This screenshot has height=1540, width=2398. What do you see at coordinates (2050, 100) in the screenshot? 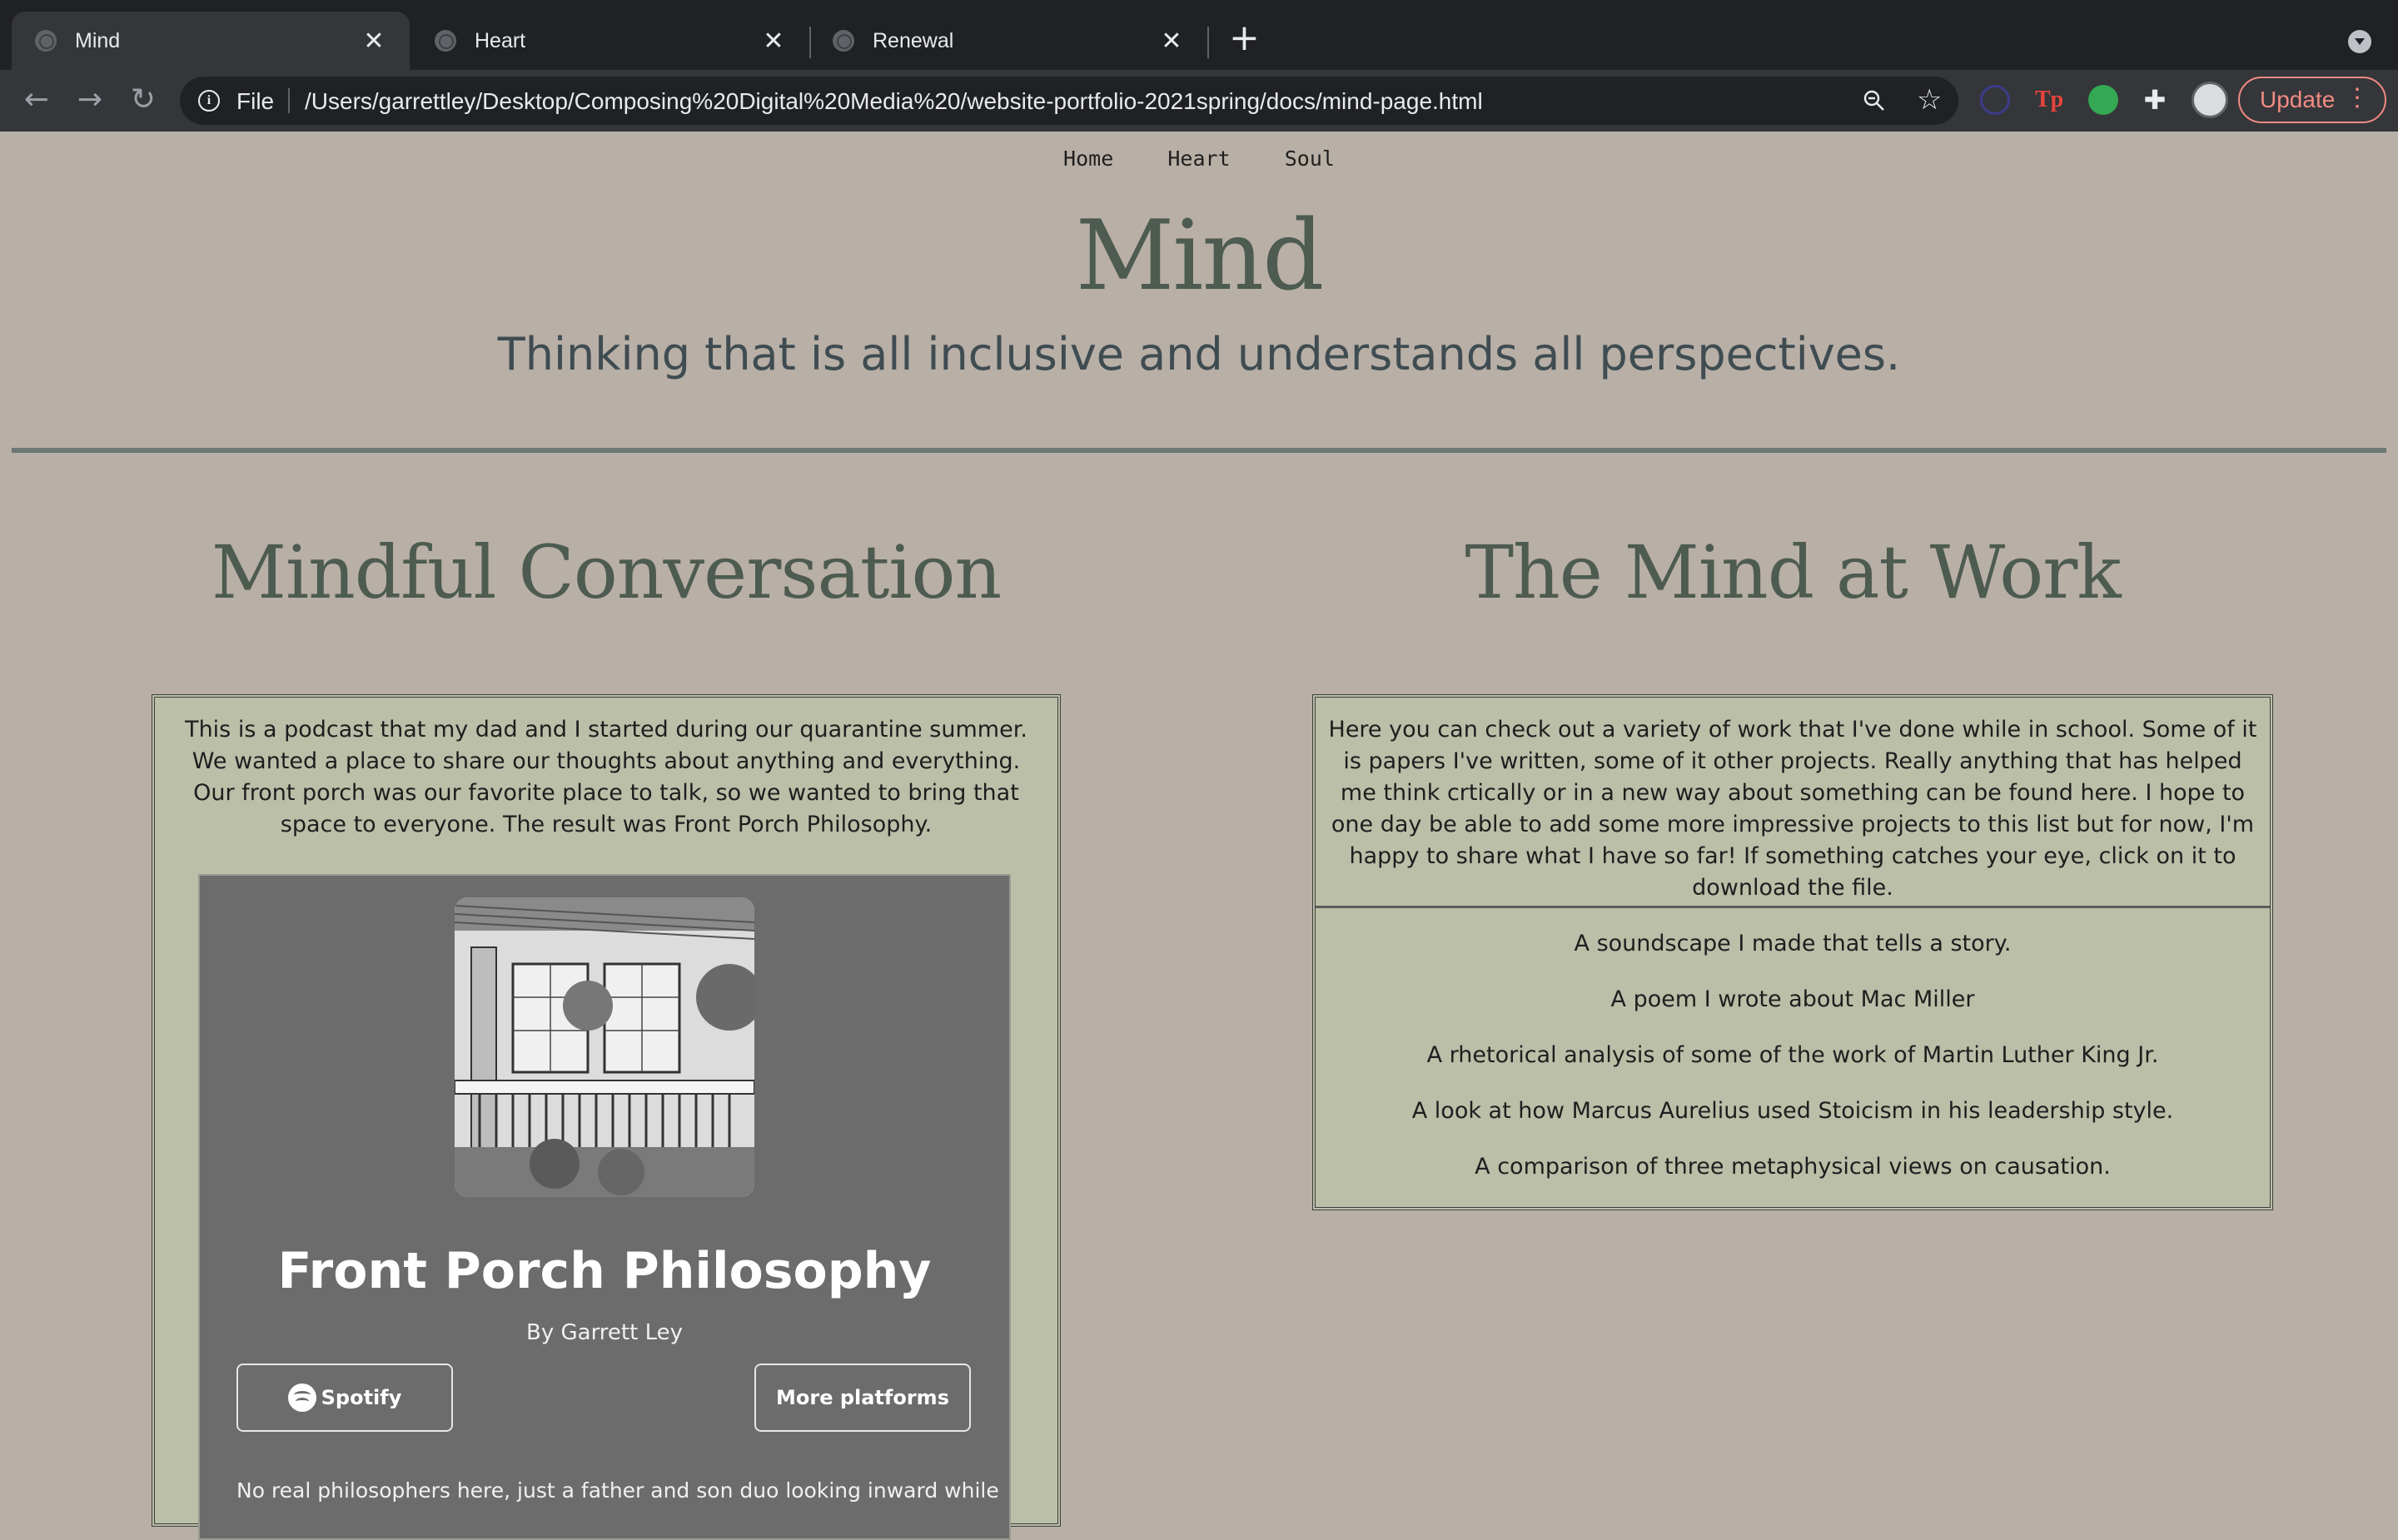
I see `extension-tp-icon: Tp` at bounding box center [2050, 100].